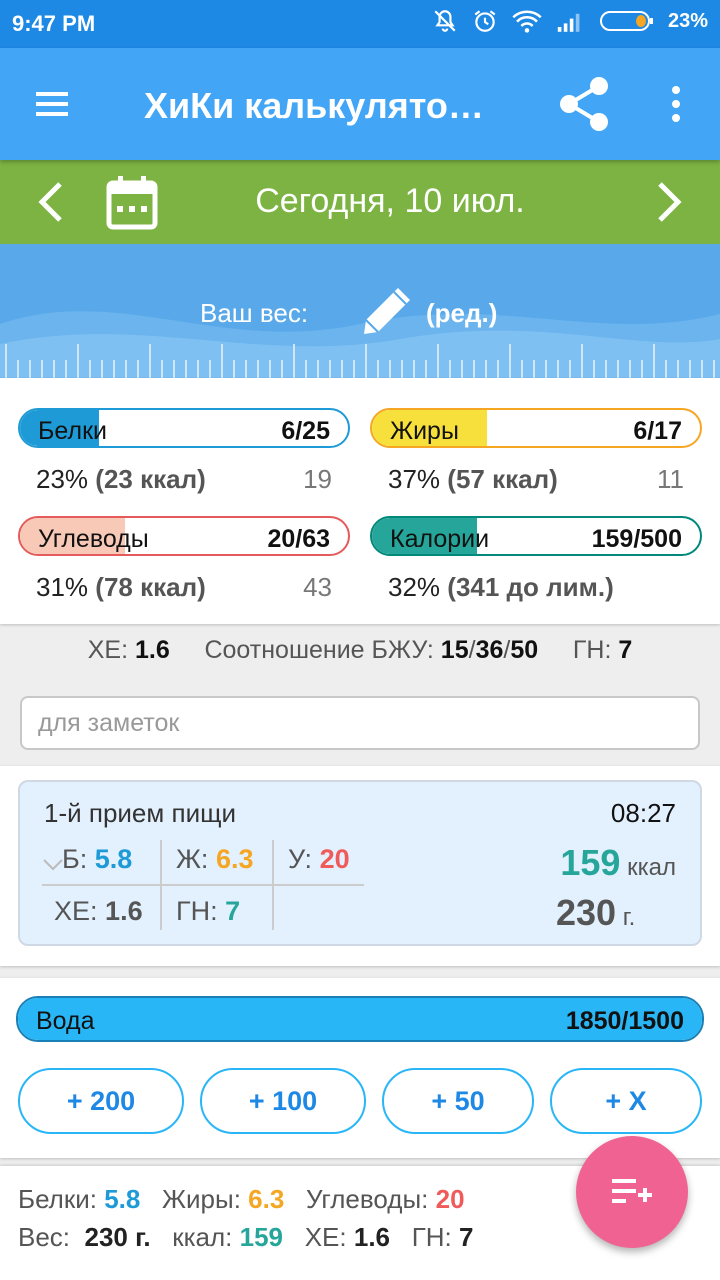 The image size is (720, 1280). Describe the element at coordinates (122, 1199) in the screenshot. I see `totals-protein: 5.8` at that location.